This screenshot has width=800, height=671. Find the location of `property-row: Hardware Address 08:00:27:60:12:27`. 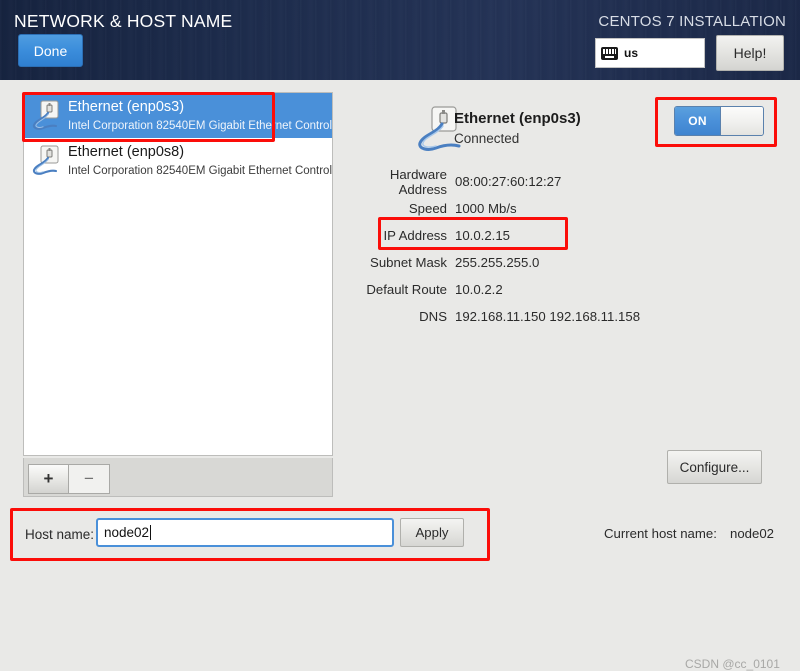

property-row: Hardware Address 08:00:27:60:12:27 is located at coordinates (570, 181).